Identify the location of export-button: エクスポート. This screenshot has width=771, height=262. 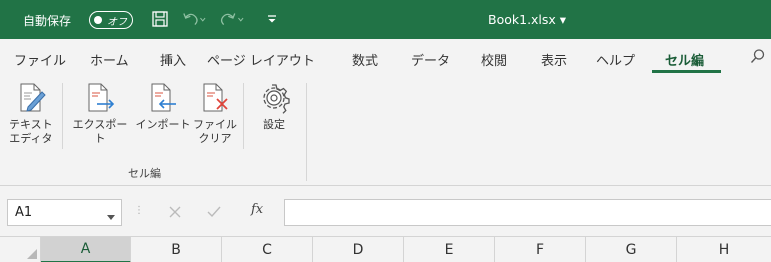
(100, 113).